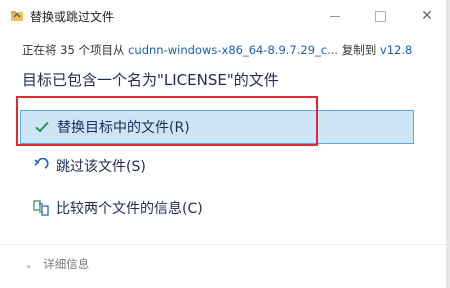 The height and width of the screenshot is (288, 450). Describe the element at coordinates (225, 244) in the screenshot. I see `details-divider` at that location.